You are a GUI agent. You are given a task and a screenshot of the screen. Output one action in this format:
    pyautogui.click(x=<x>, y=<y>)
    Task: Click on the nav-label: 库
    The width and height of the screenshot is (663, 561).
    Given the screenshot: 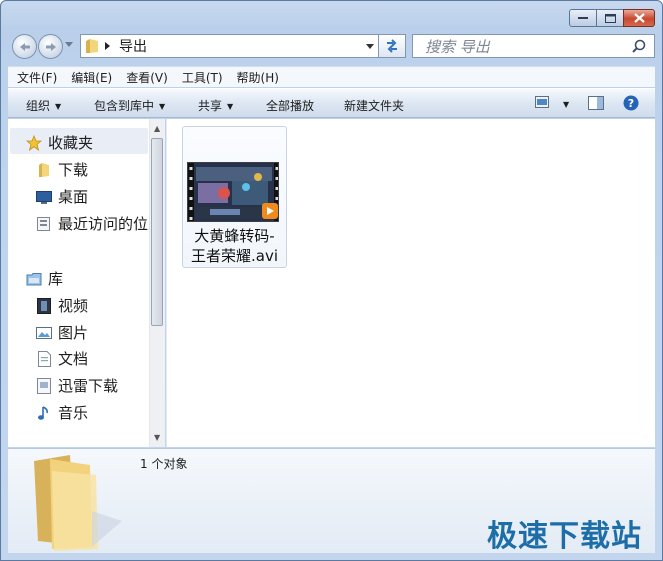 What is the action you would take?
    pyautogui.click(x=56, y=279)
    